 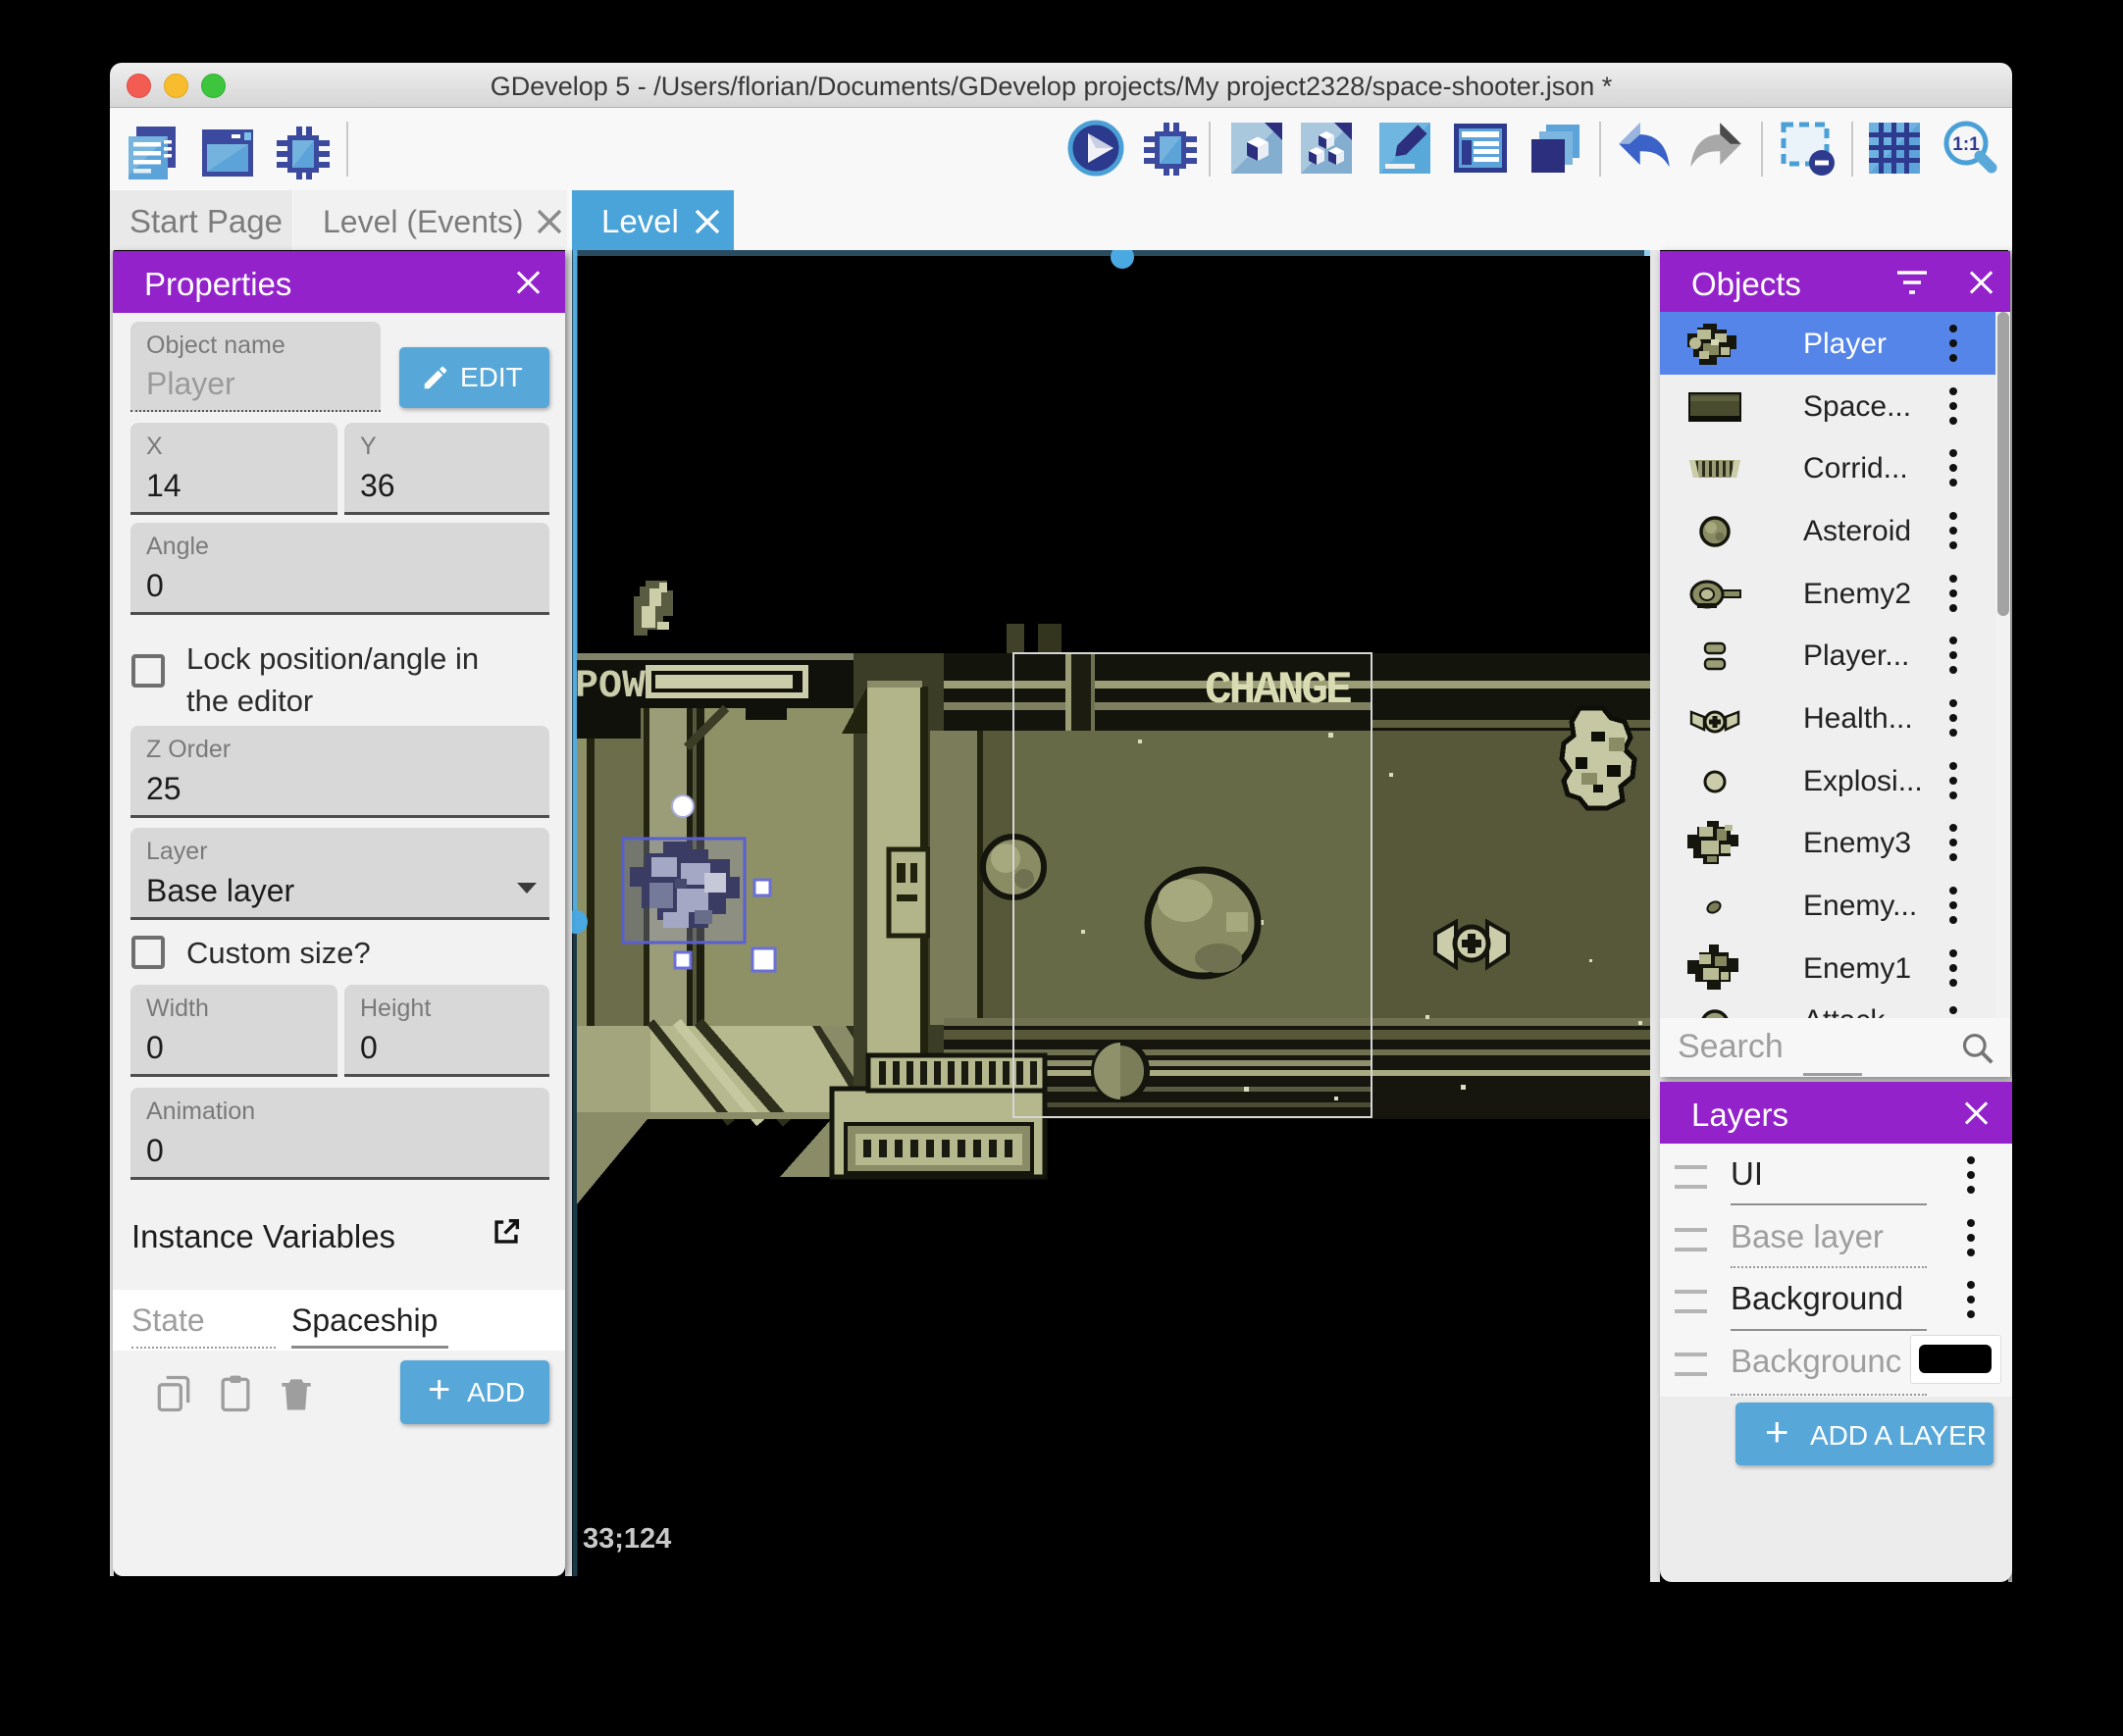 I want to click on svg-text: POW, so click(x=610, y=687).